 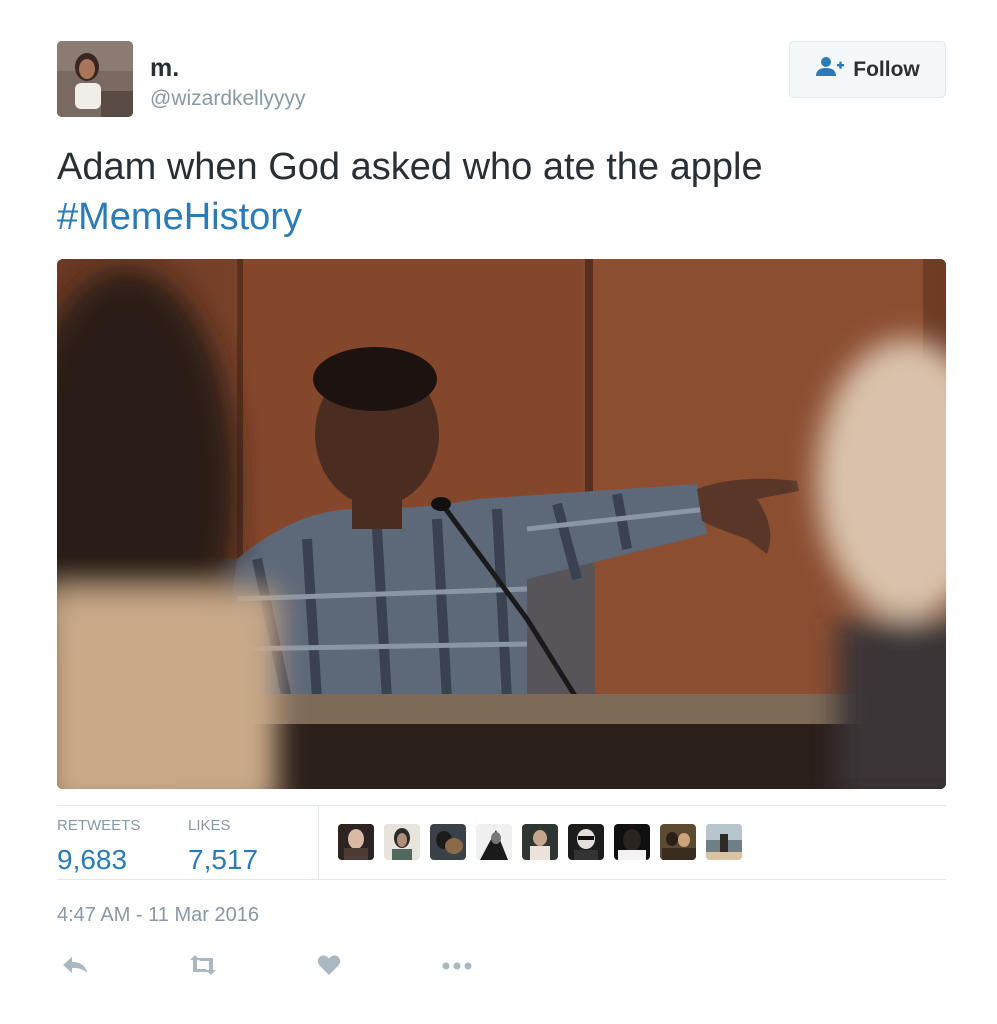 What do you see at coordinates (830, 69) in the screenshot?
I see `person-add-icon` at bounding box center [830, 69].